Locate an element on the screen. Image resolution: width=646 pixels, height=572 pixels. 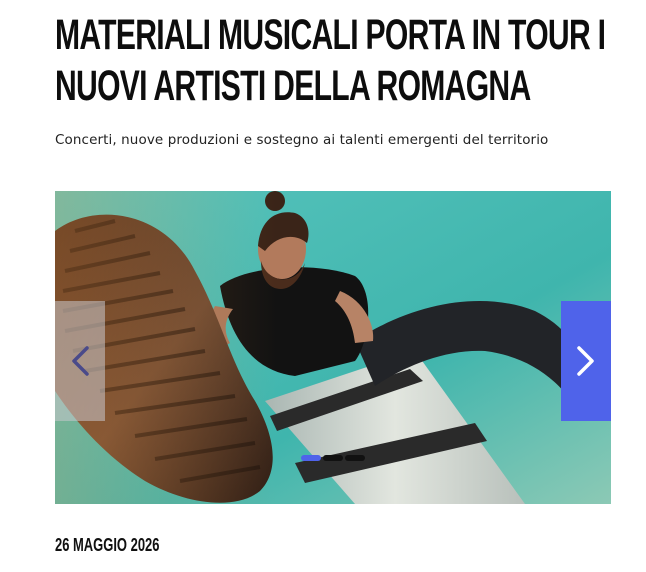
carousel-next-button is located at coordinates (586, 361).